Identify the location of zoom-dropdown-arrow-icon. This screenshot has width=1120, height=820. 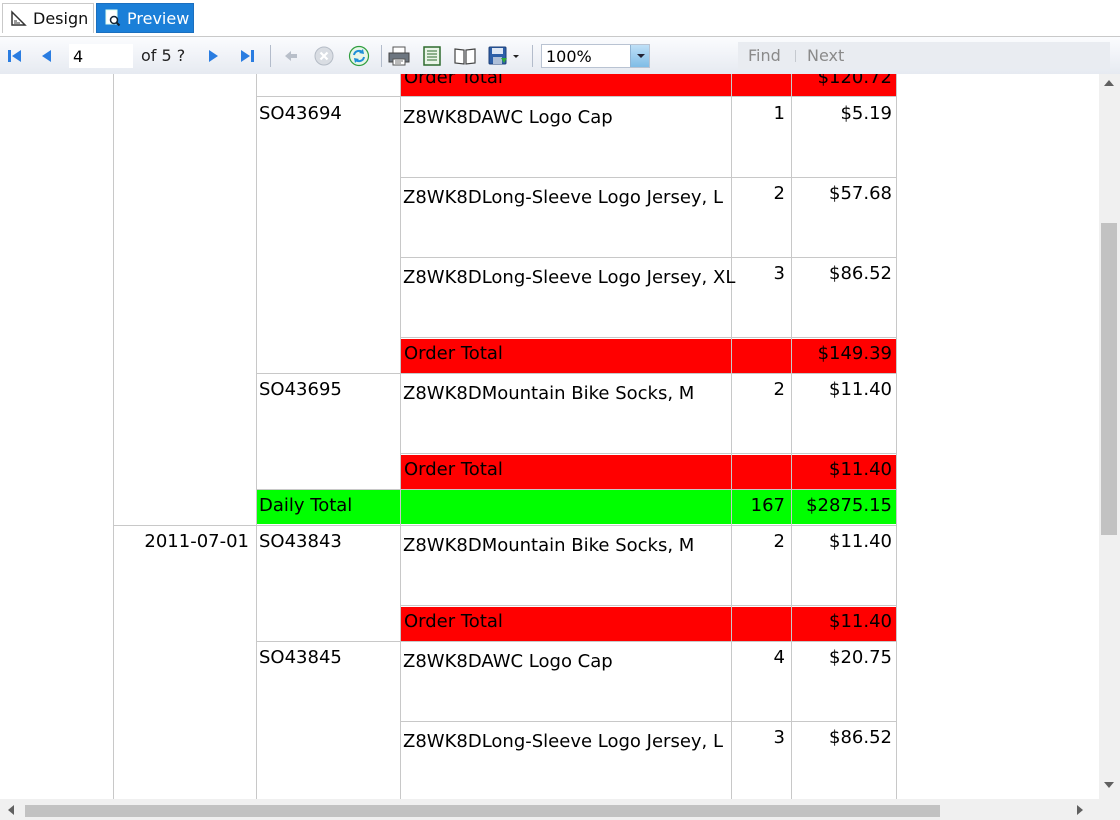
(639, 56).